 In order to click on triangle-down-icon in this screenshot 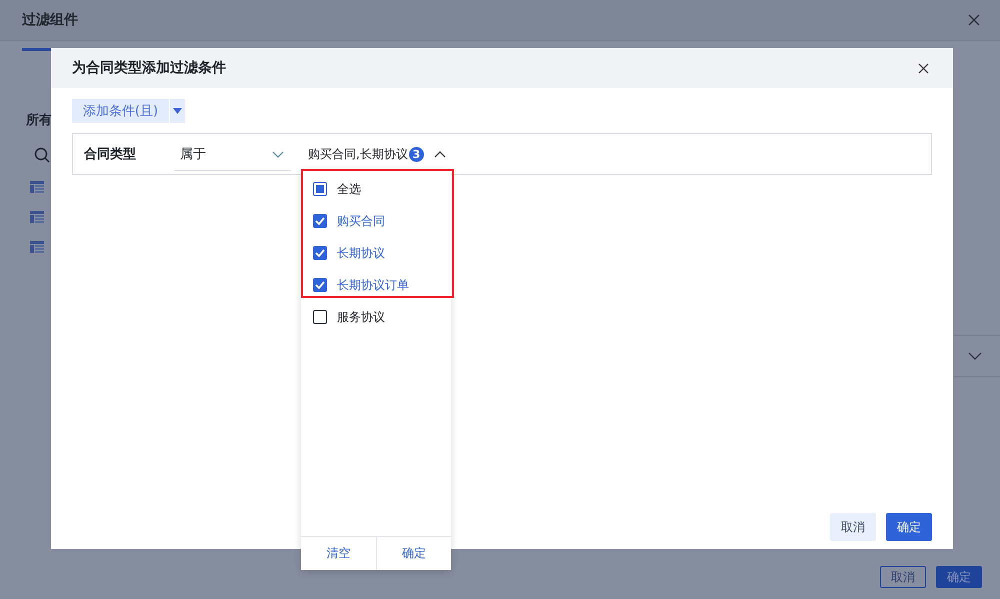, I will do `click(177, 111)`.